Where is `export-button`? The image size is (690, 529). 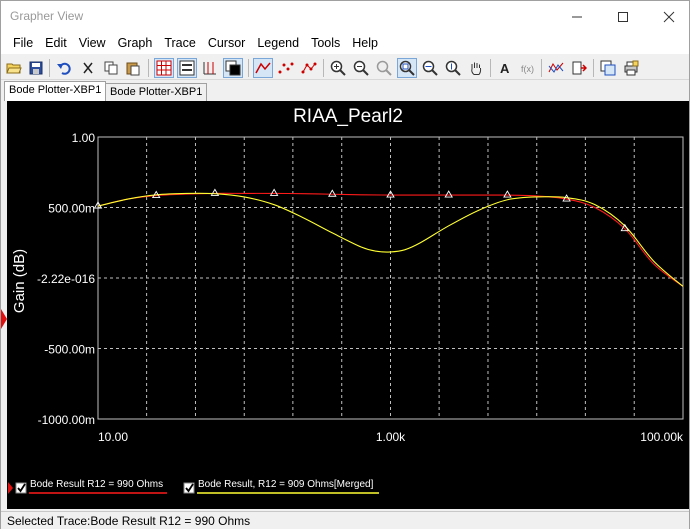
export-button is located at coordinates (556, 68).